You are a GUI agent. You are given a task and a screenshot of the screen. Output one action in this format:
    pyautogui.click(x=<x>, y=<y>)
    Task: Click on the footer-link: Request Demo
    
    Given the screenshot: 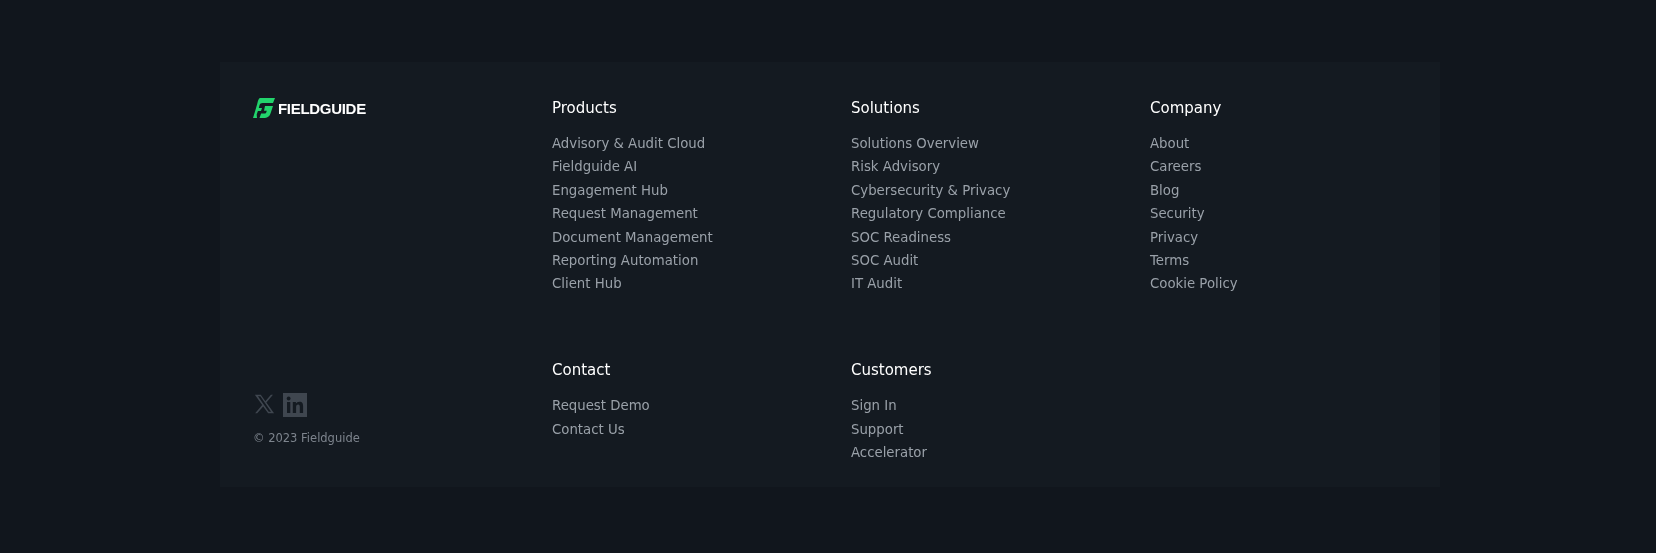 What is the action you would take?
    pyautogui.click(x=601, y=406)
    